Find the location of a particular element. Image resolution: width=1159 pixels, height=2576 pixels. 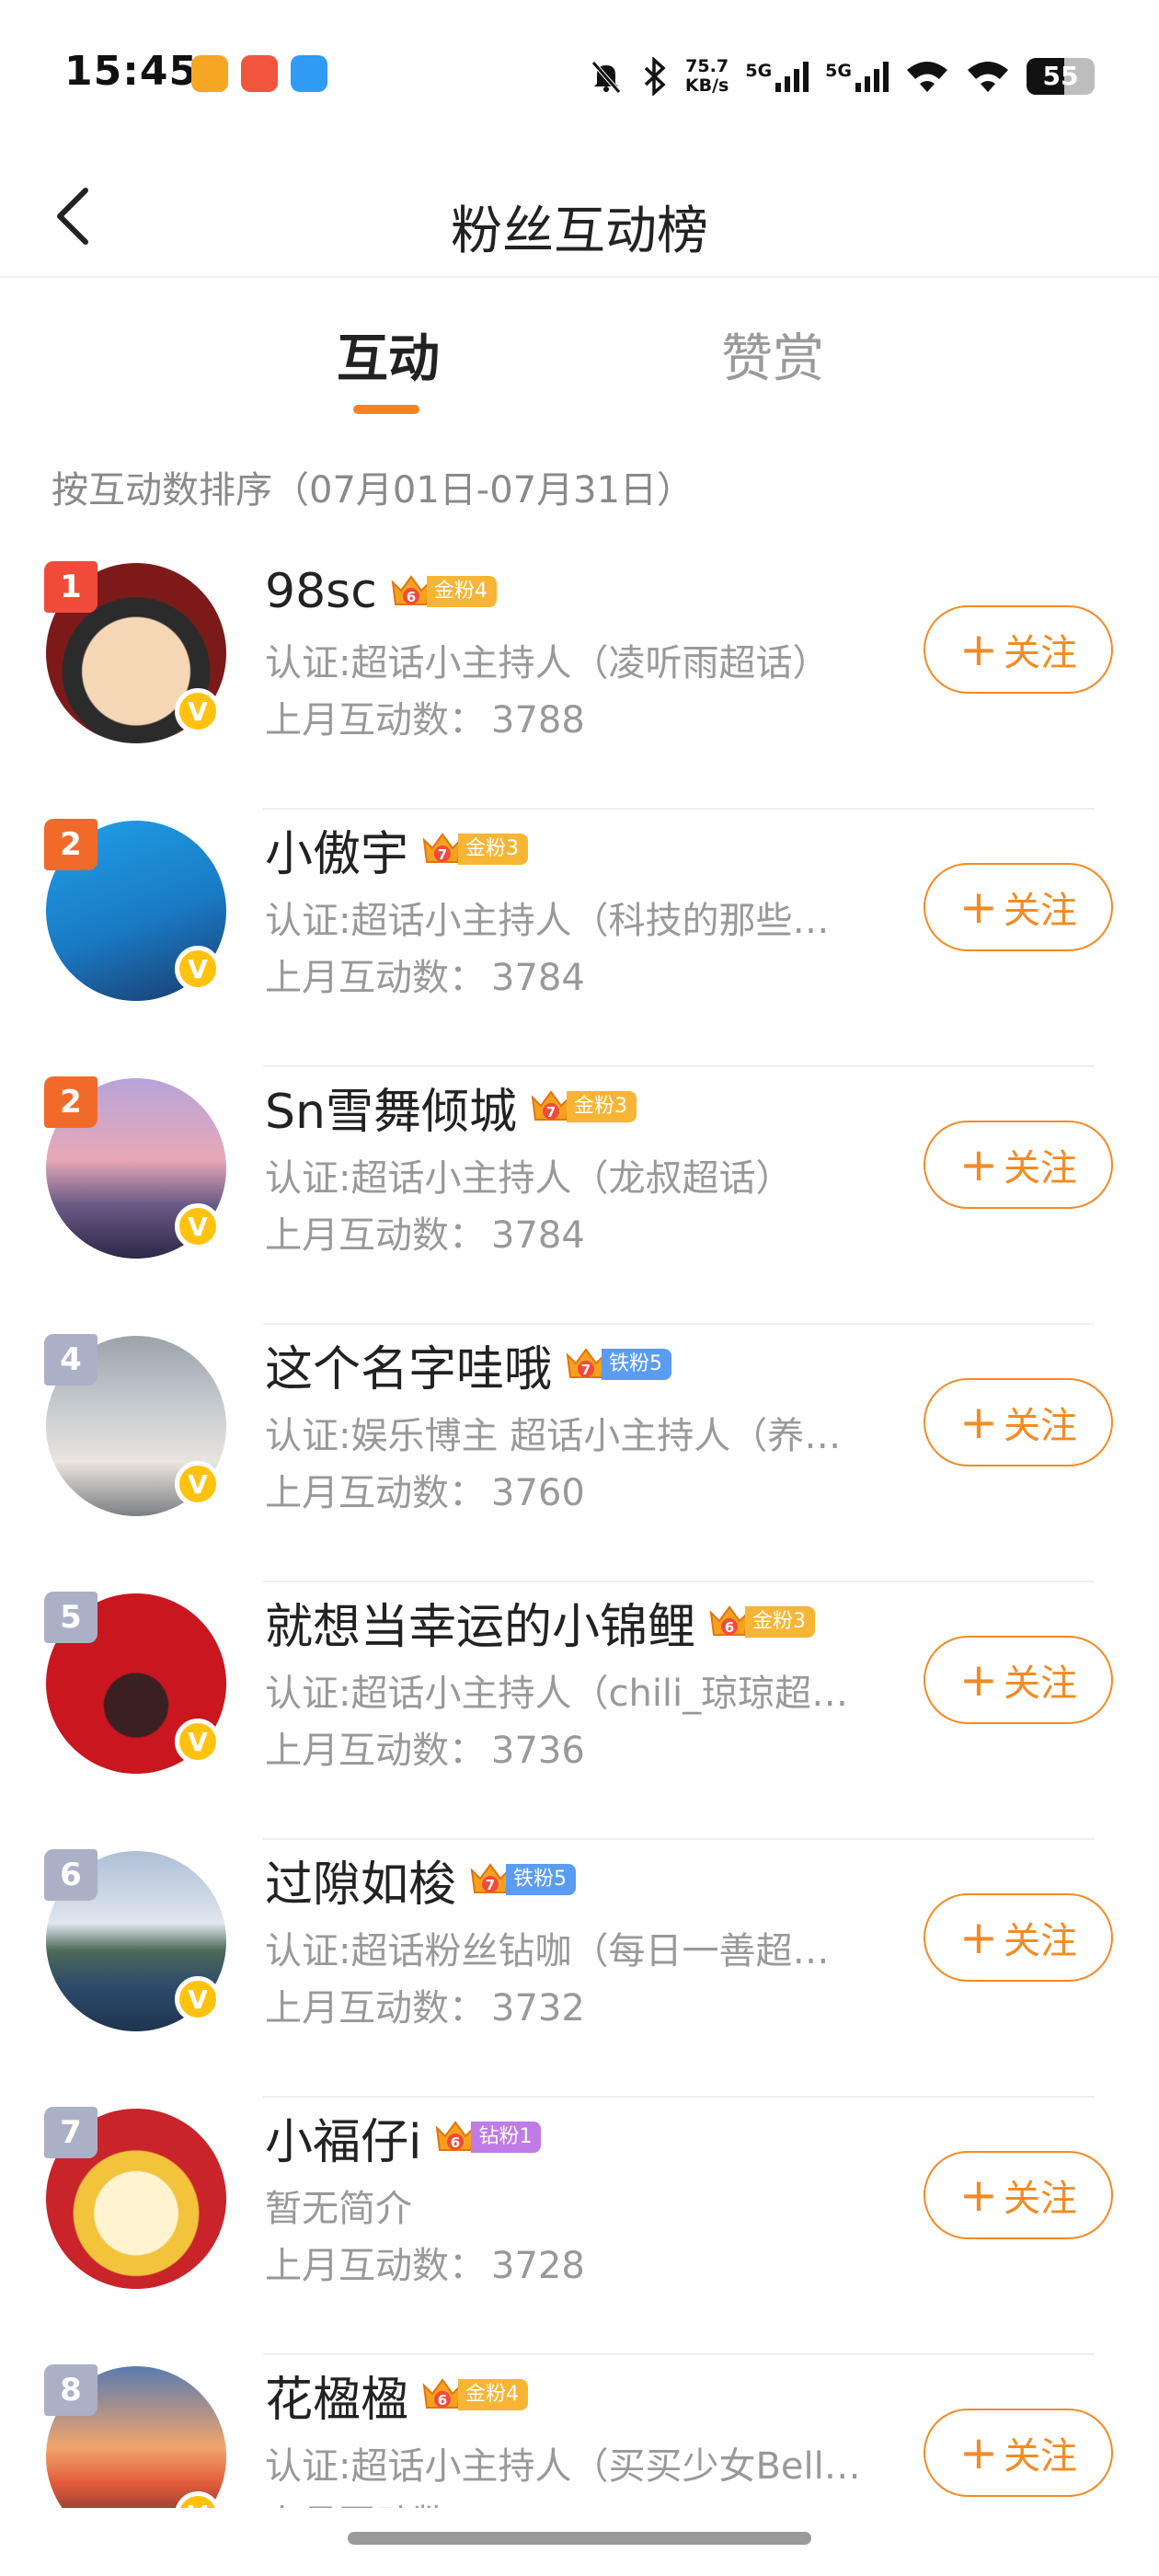

fan-level-label: 铁粉5 is located at coordinates (541, 1879).